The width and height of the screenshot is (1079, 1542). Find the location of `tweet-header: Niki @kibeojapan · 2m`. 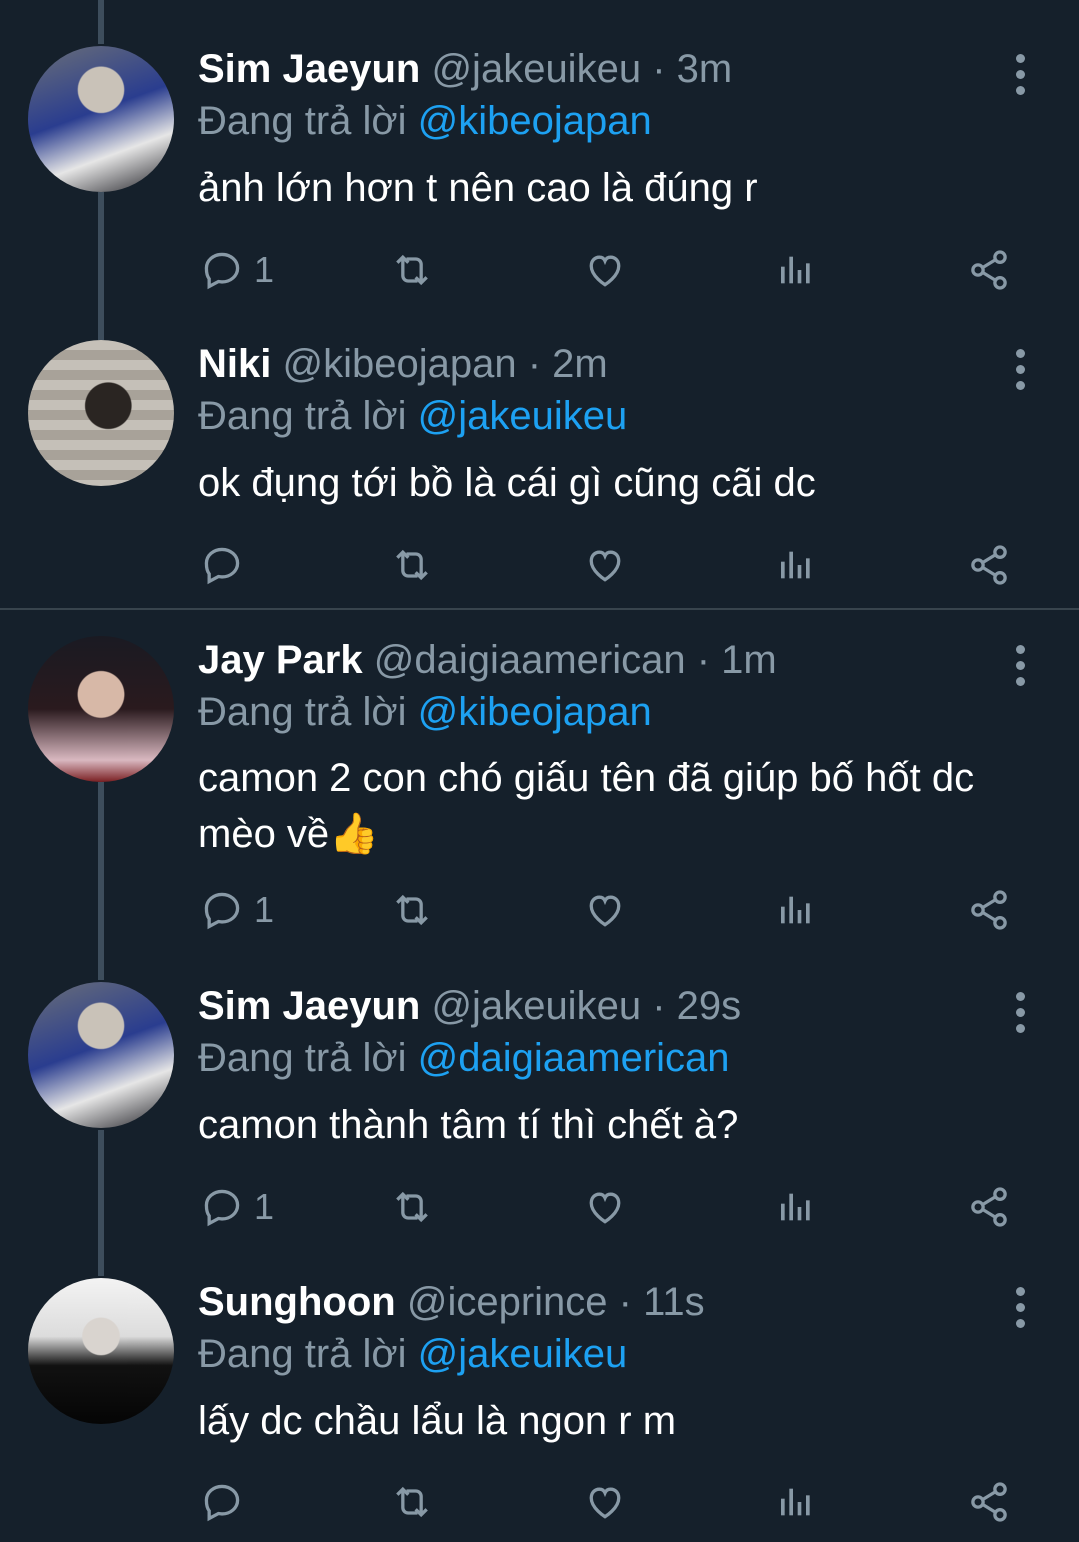

tweet-header: Niki @kibeojapan · 2m is located at coordinates (403, 364).